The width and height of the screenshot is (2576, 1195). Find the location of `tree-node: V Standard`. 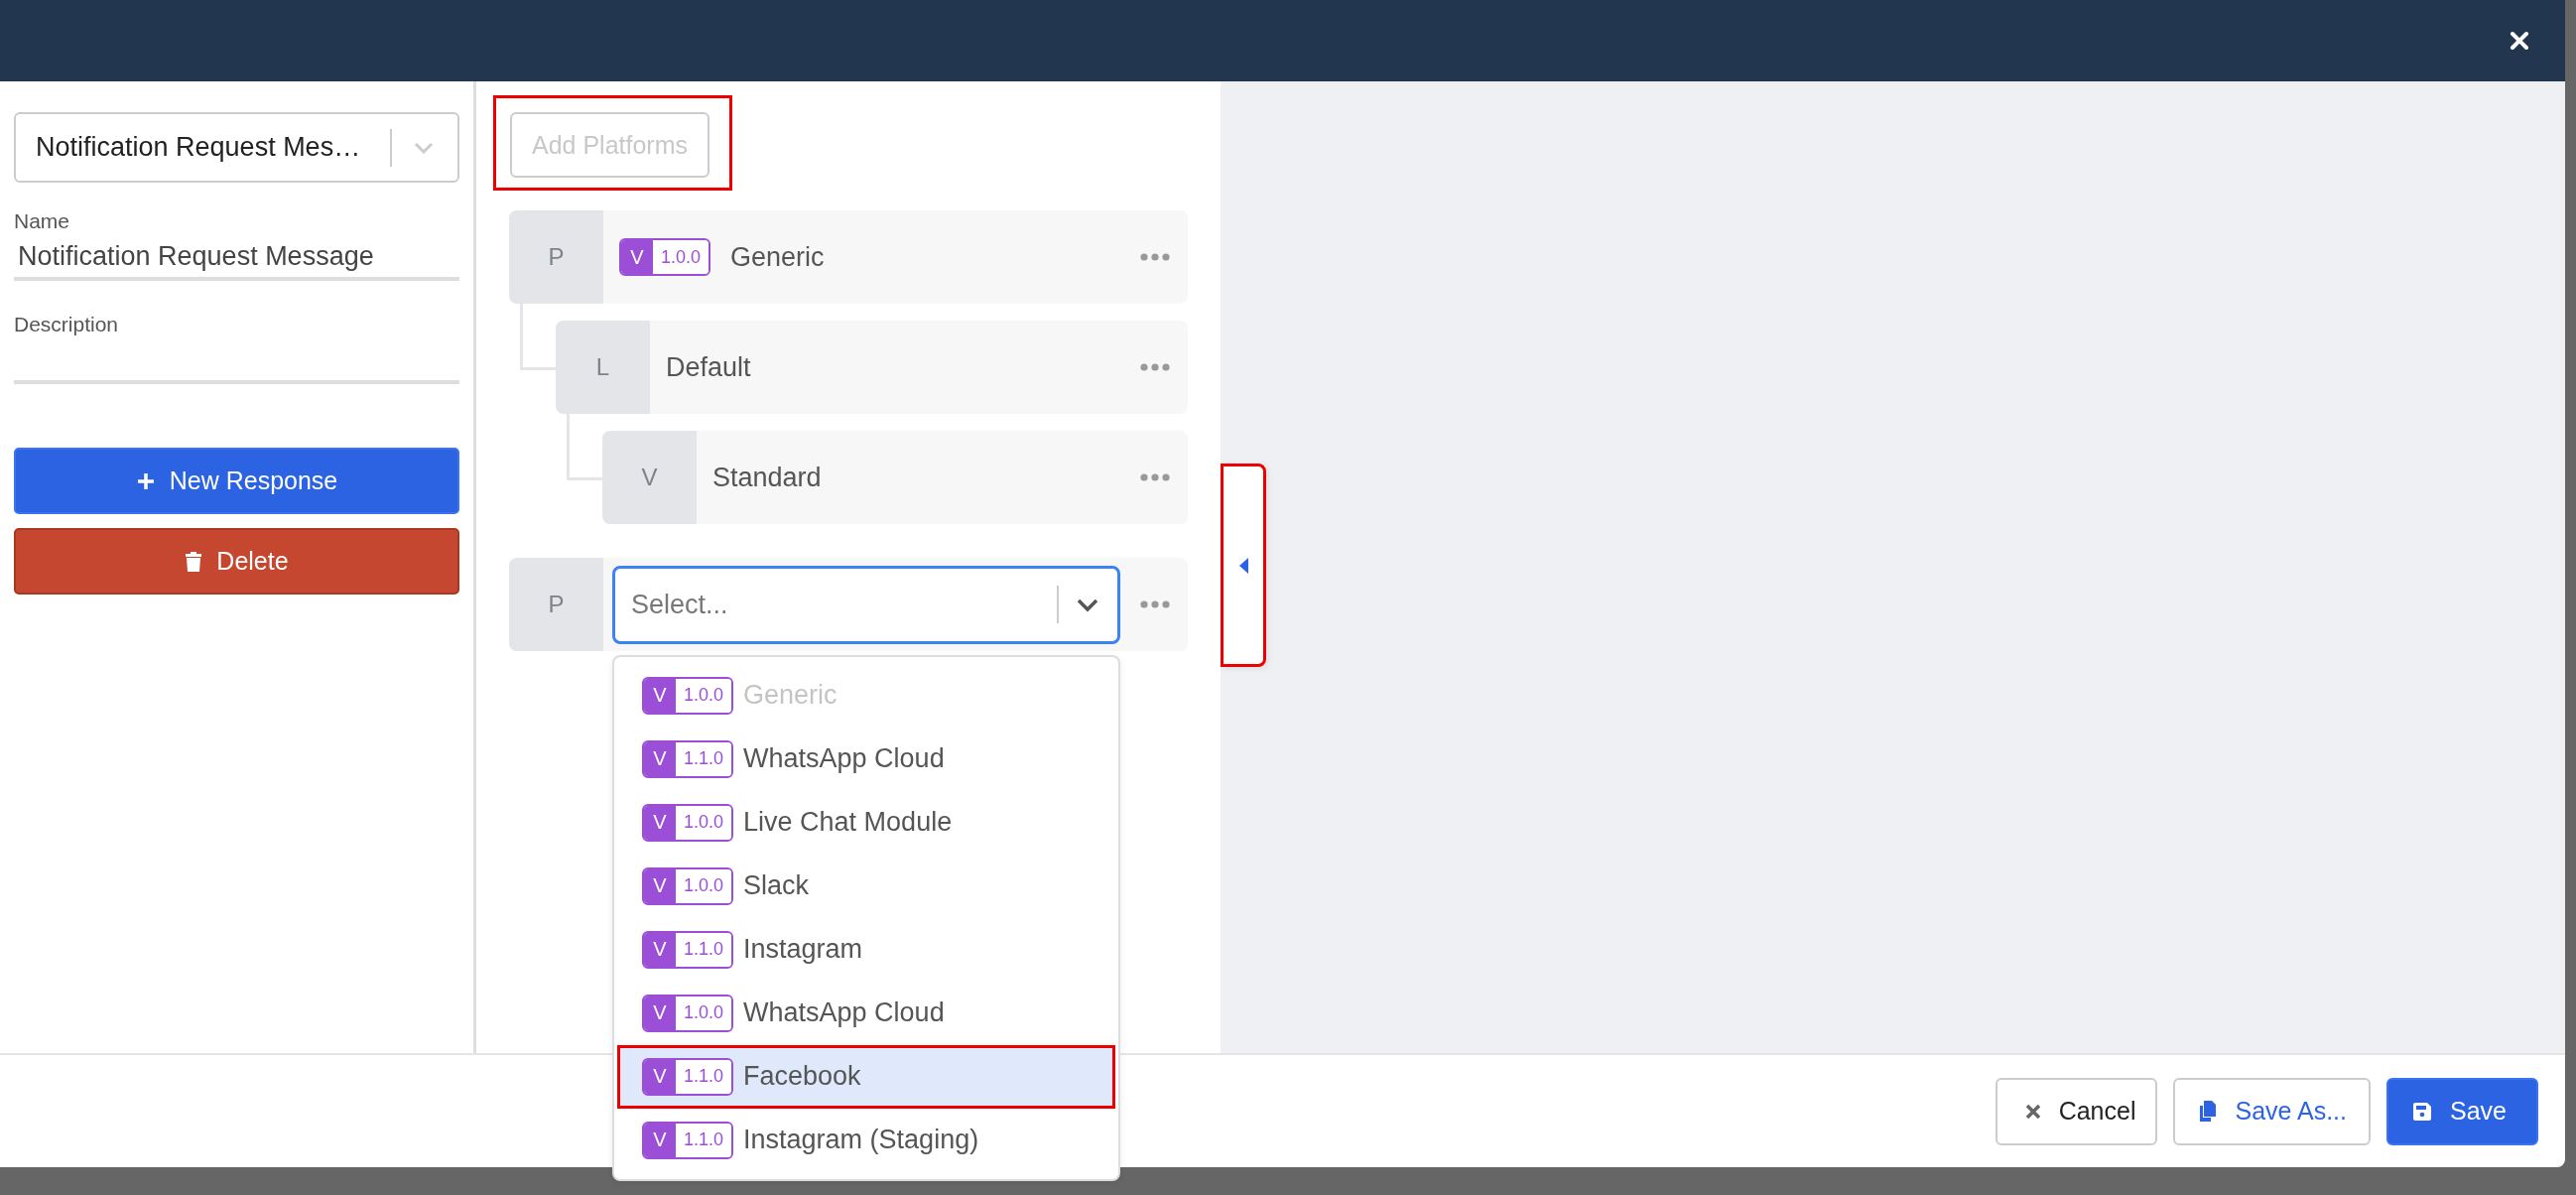

tree-node: V Standard is located at coordinates (895, 477).